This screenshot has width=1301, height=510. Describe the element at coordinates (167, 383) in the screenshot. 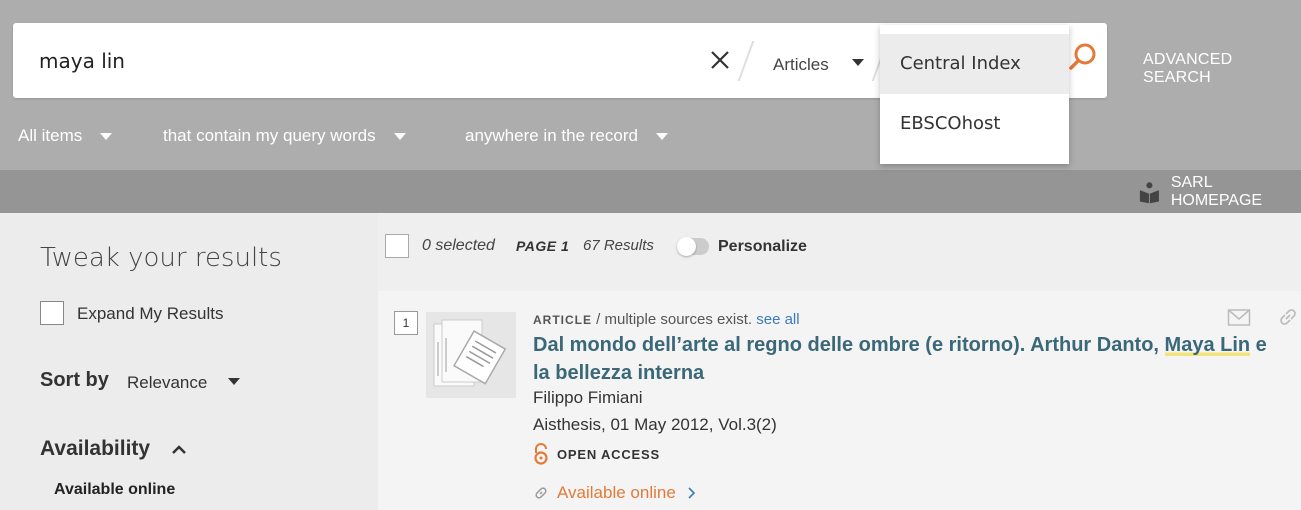

I see `sort-by-select: Relevance` at that location.